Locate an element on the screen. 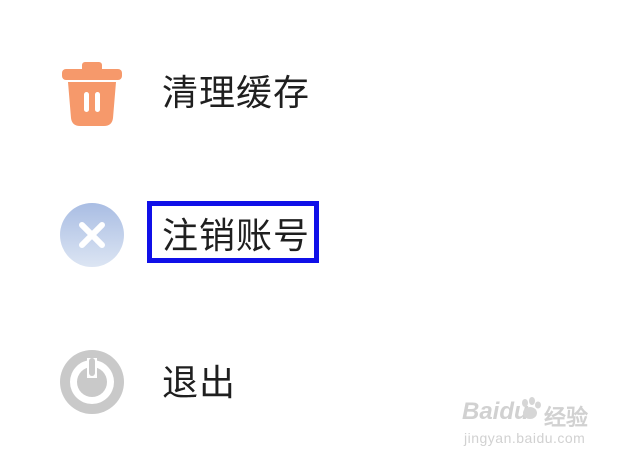 This screenshot has height=464, width=624. logout-label: 退出 is located at coordinates (199, 383).